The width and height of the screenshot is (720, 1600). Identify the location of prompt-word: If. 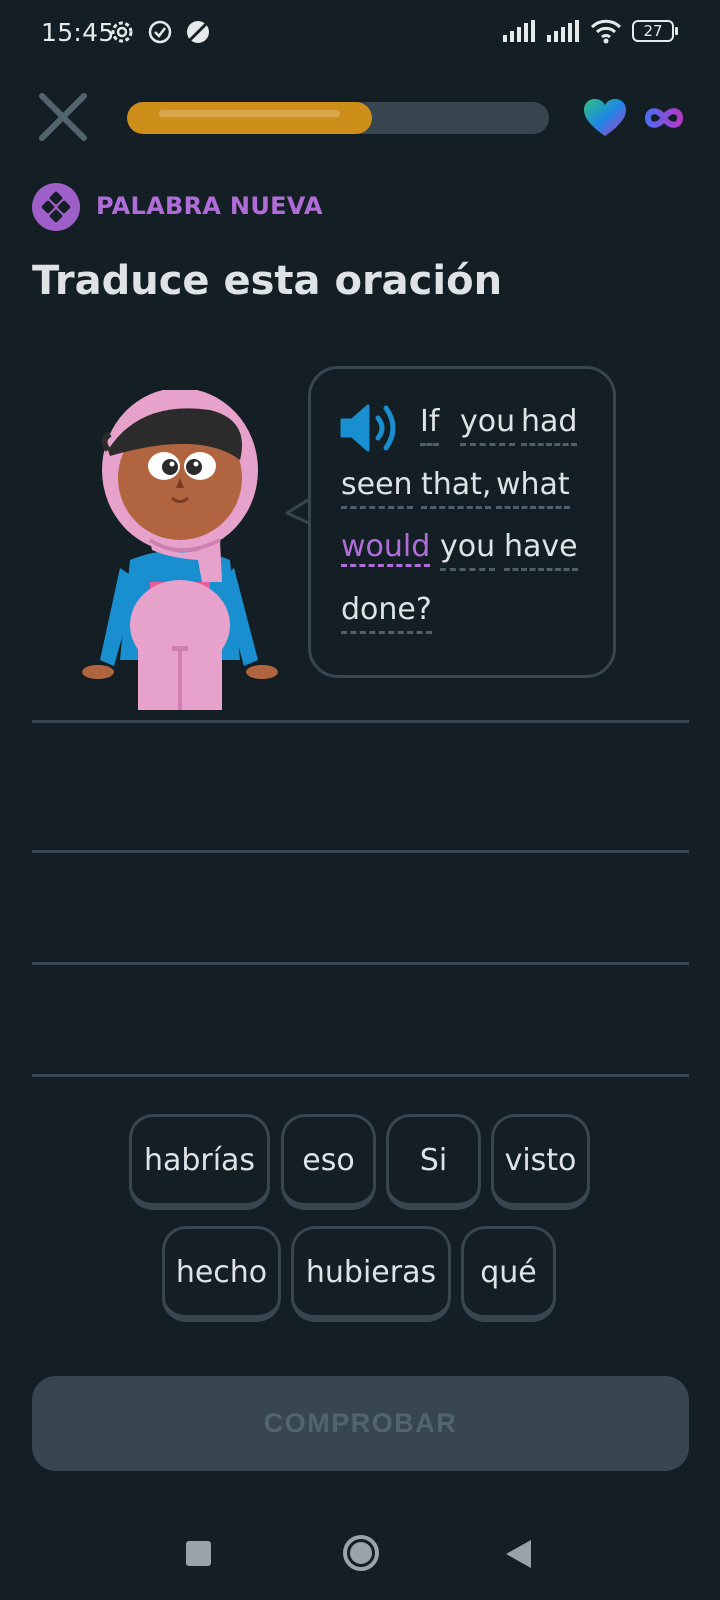
(430, 425).